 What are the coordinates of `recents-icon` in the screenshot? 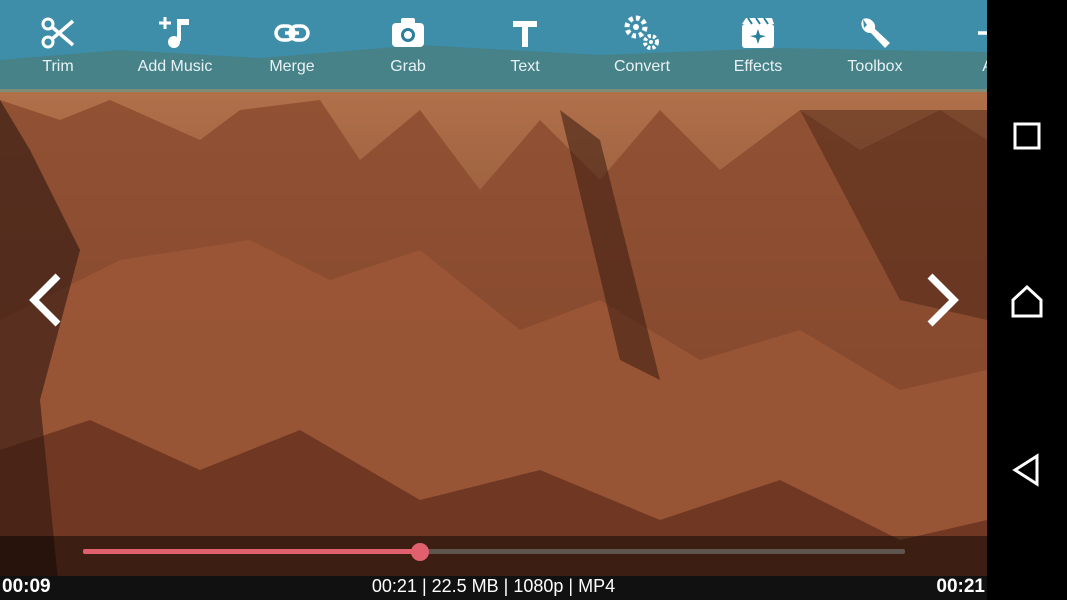 It's located at (1027, 136).